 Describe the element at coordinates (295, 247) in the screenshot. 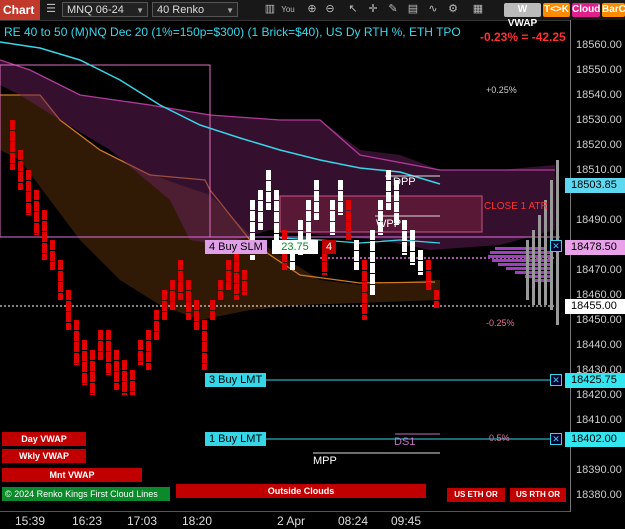

I see `buy-slm-price: 23.75` at that location.